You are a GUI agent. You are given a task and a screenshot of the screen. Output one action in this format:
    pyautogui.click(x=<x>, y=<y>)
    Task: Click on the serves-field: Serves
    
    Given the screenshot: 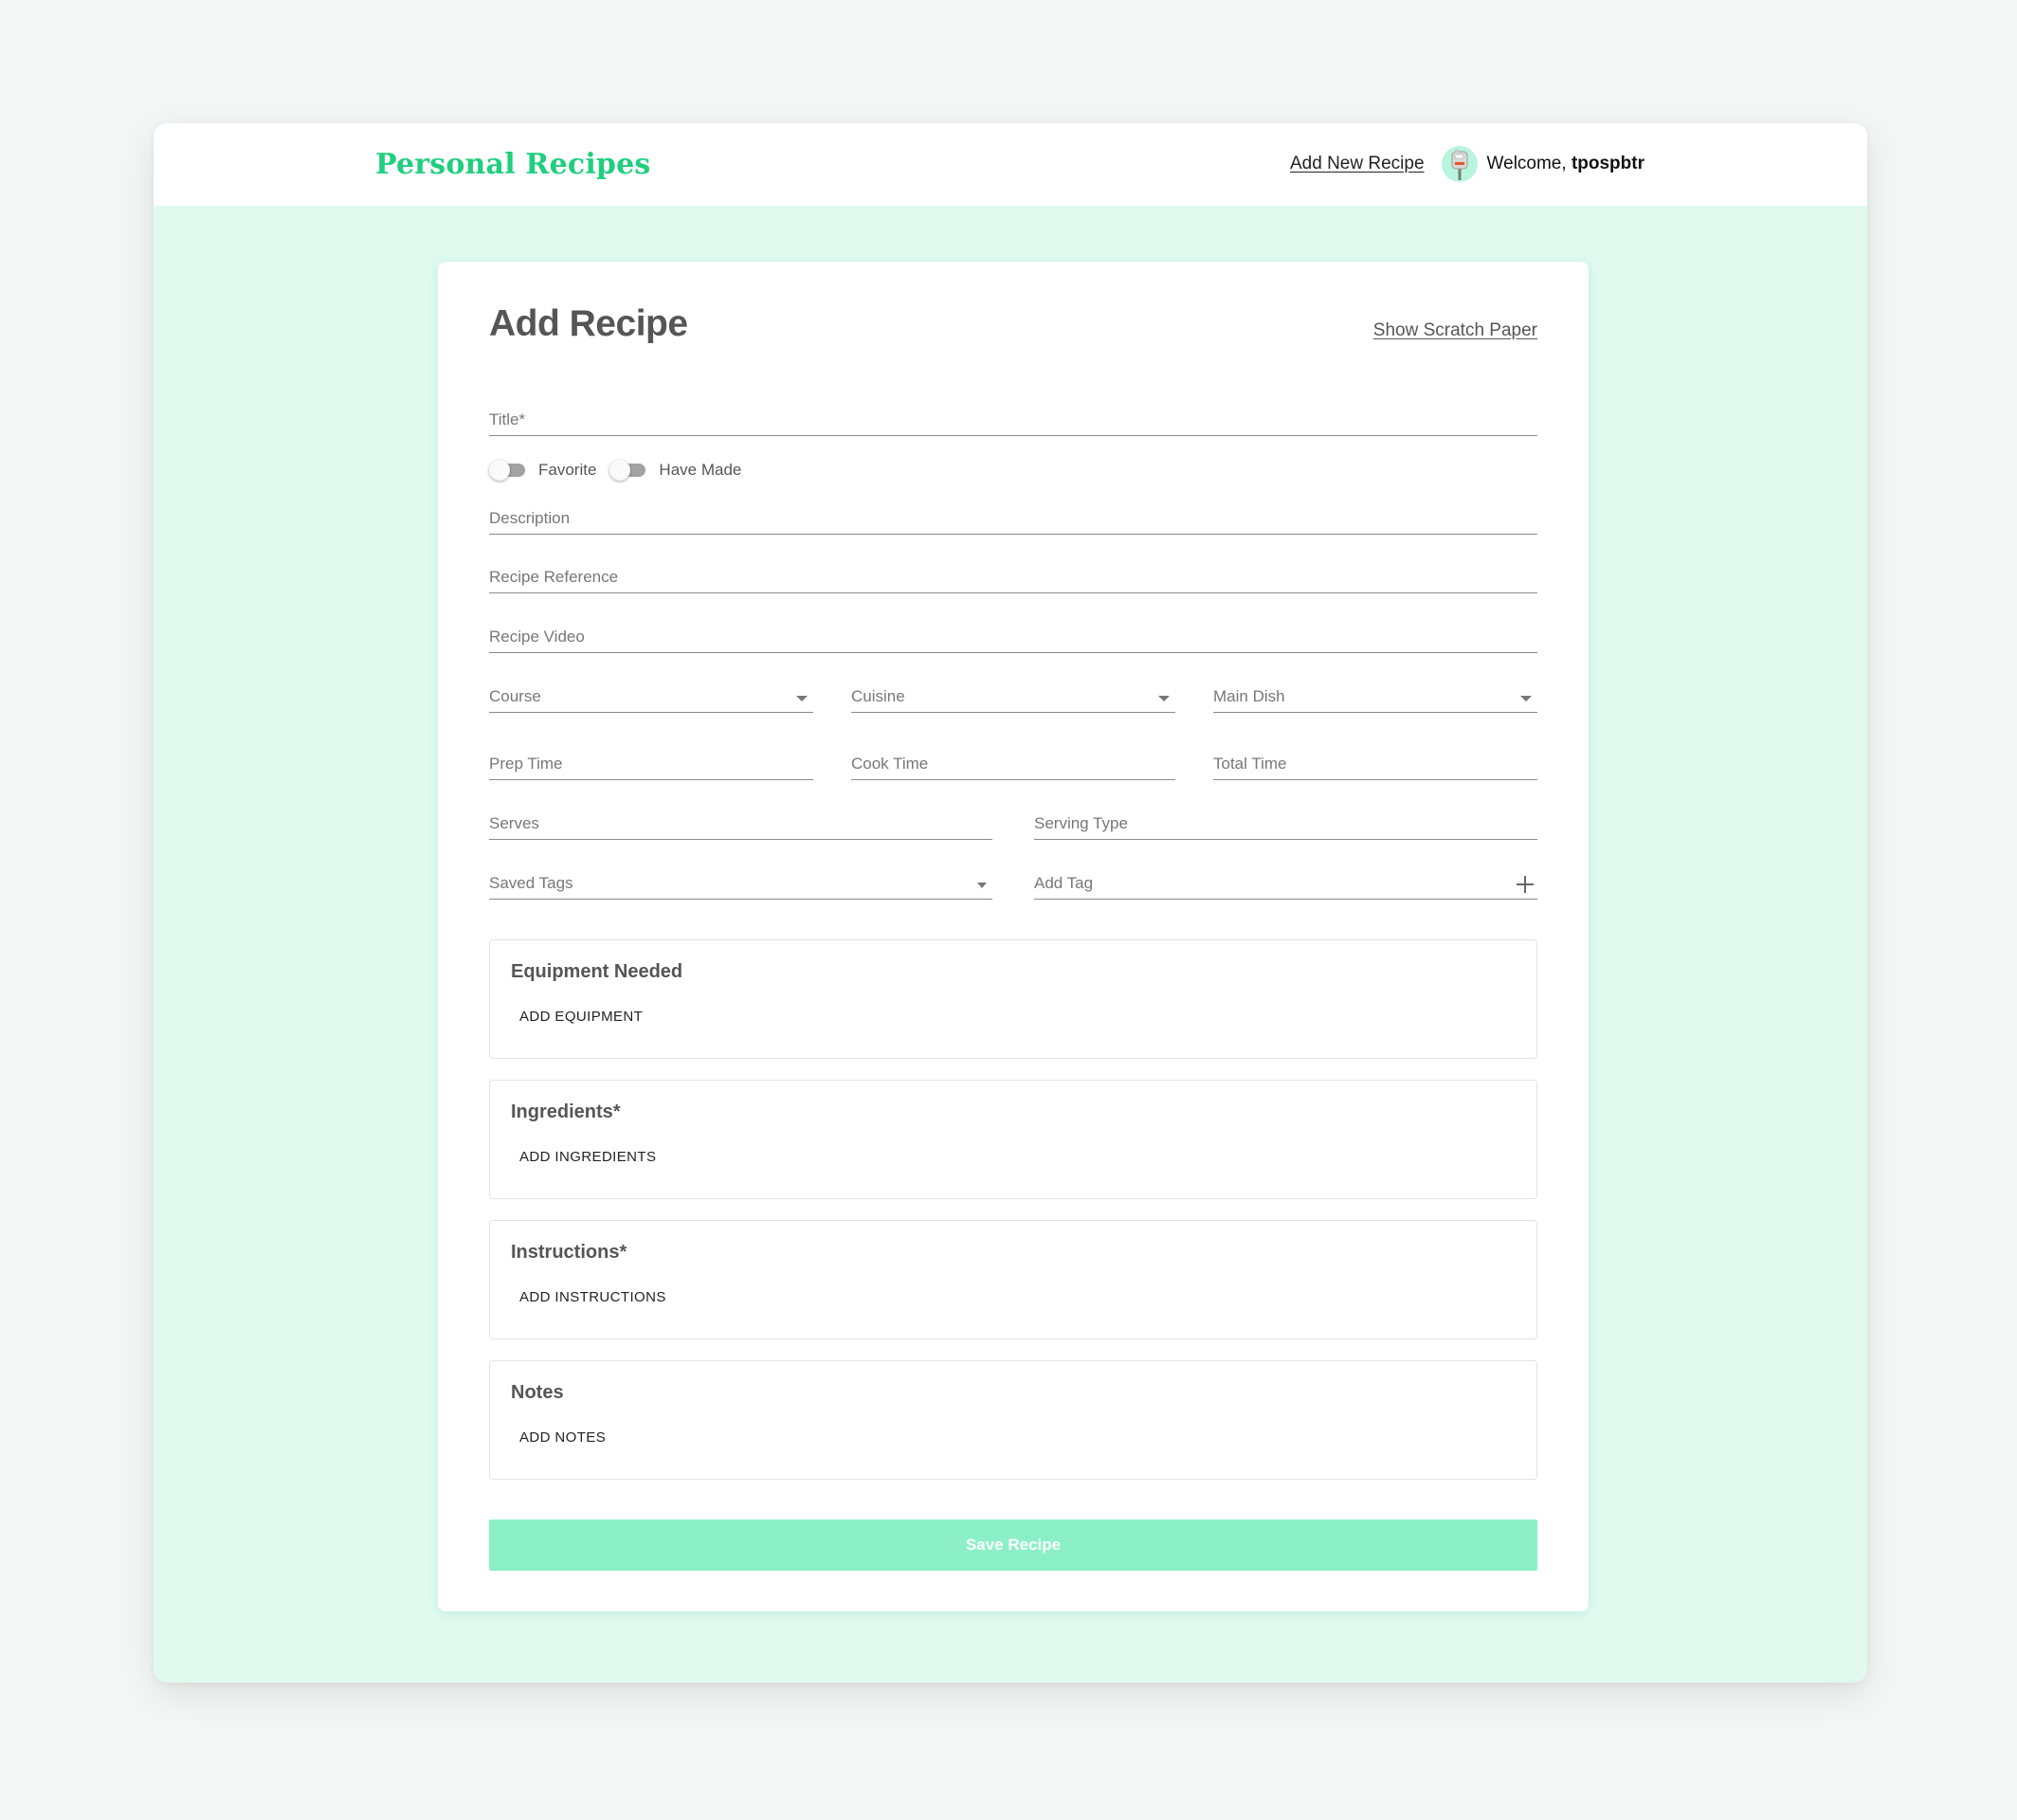 What is the action you would take?
    pyautogui.click(x=741, y=825)
    